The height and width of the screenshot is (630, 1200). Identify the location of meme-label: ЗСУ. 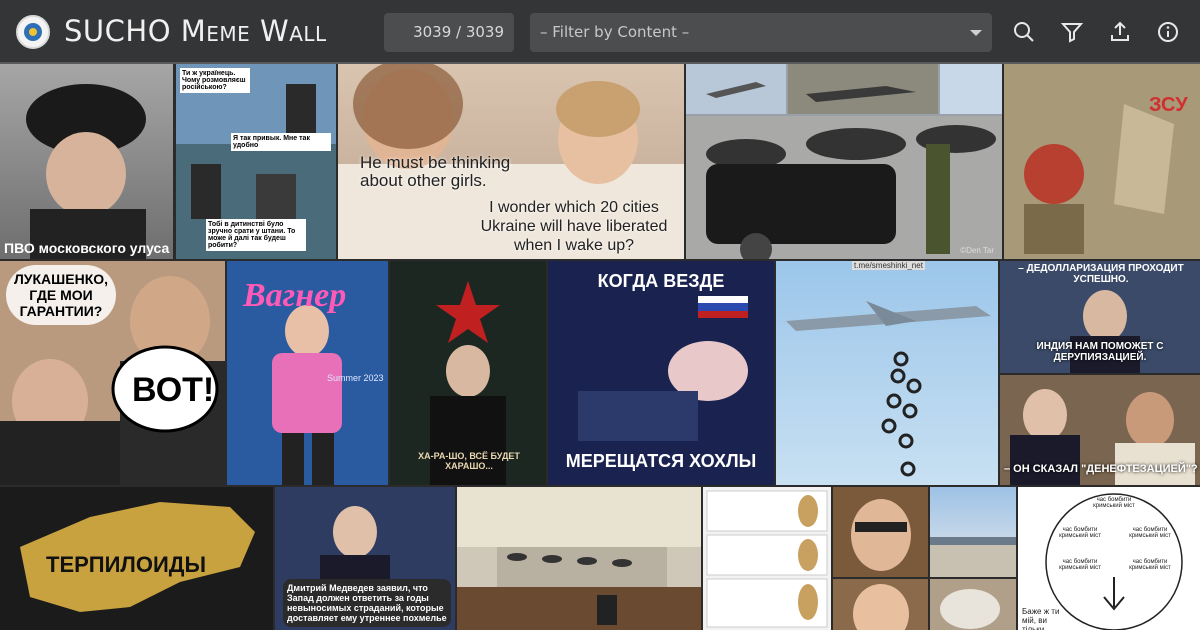
(1168, 105).